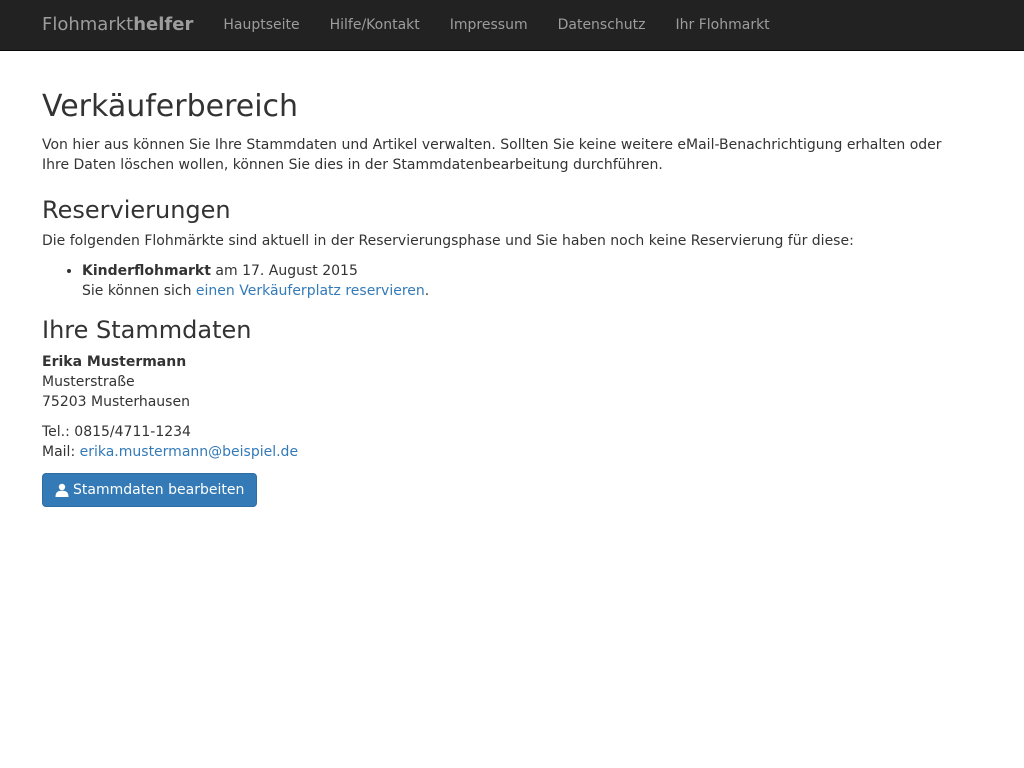 This screenshot has width=1024, height=768. What do you see at coordinates (427, 291) in the screenshot?
I see `reservation-suffix: .` at bounding box center [427, 291].